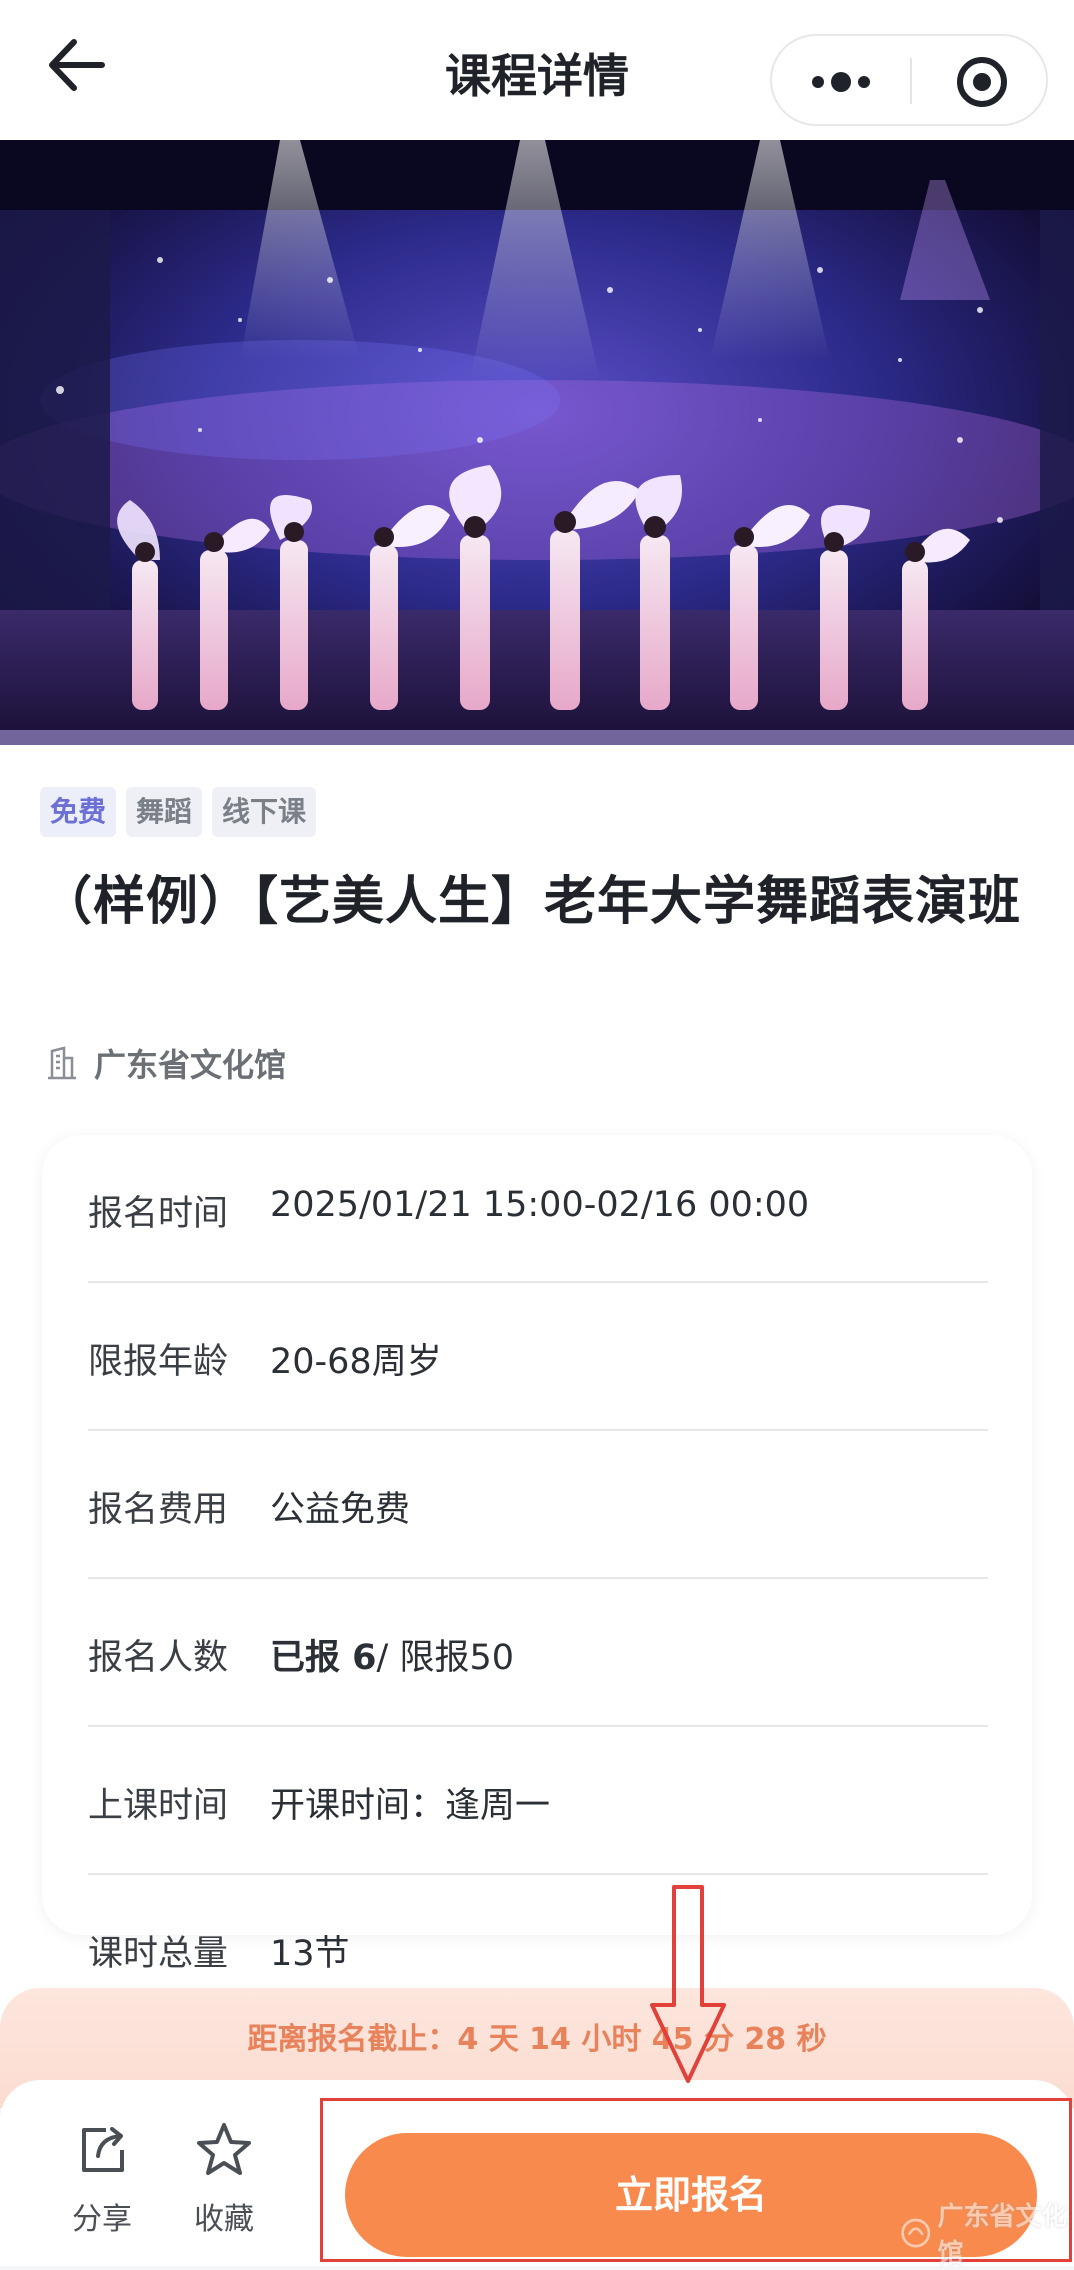 The image size is (1074, 2270). I want to click on watermark-logo-icon, so click(916, 2233).